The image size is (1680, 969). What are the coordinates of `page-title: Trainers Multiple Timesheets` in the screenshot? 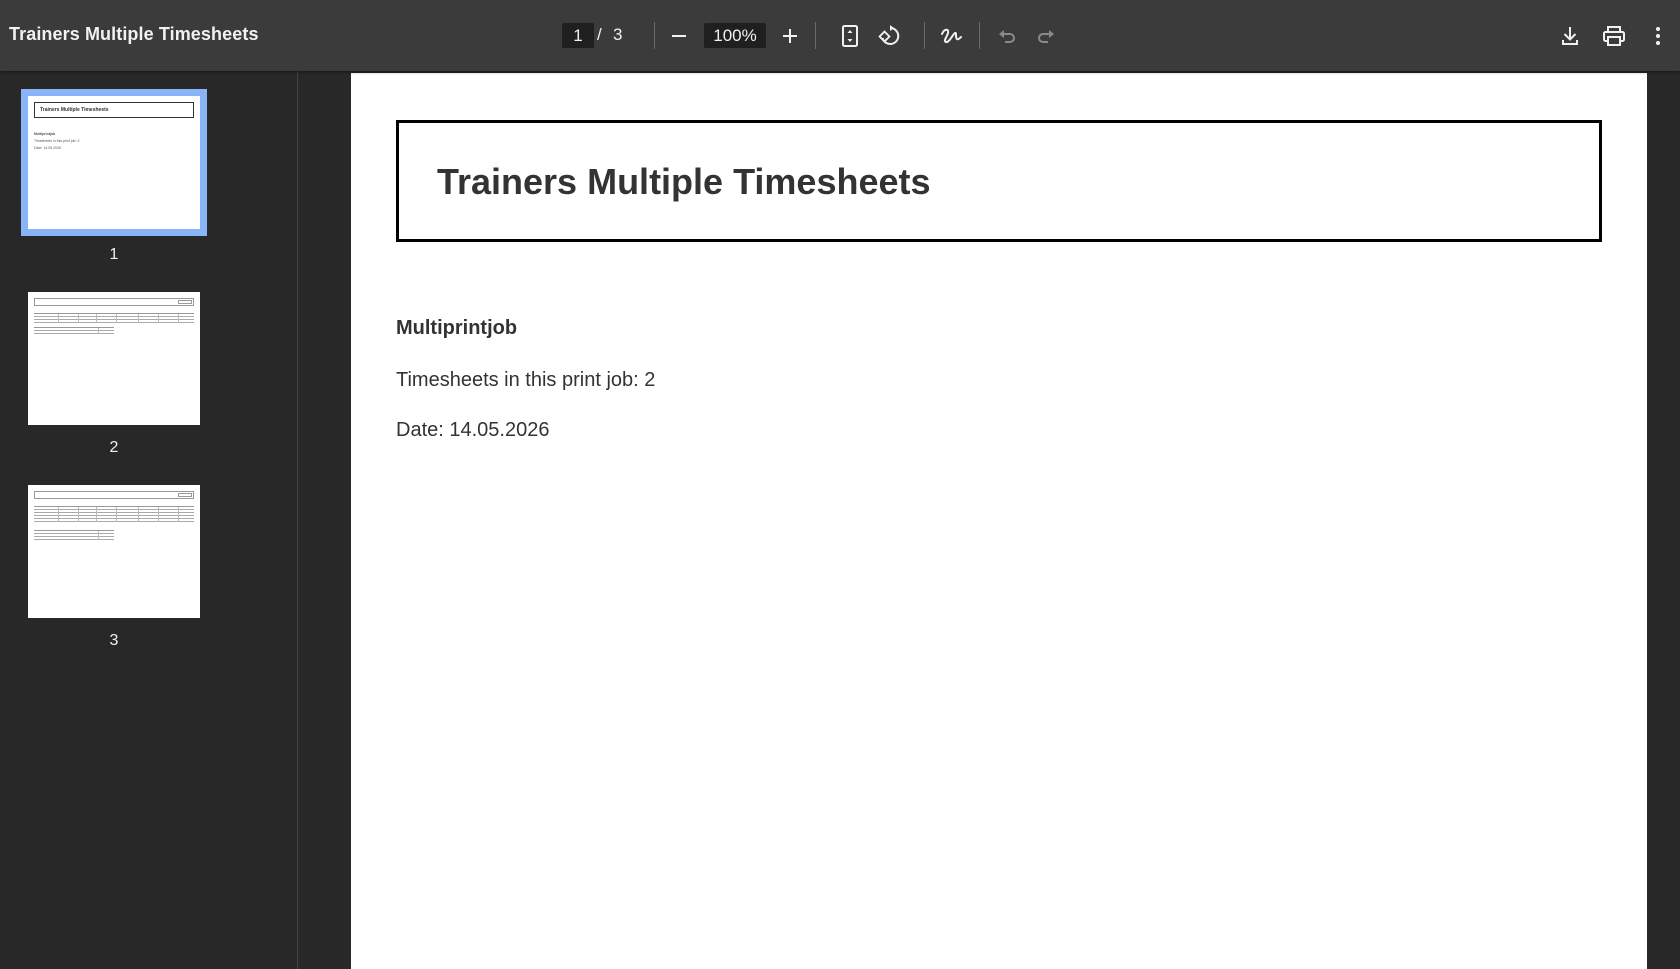 It's located at (684, 181).